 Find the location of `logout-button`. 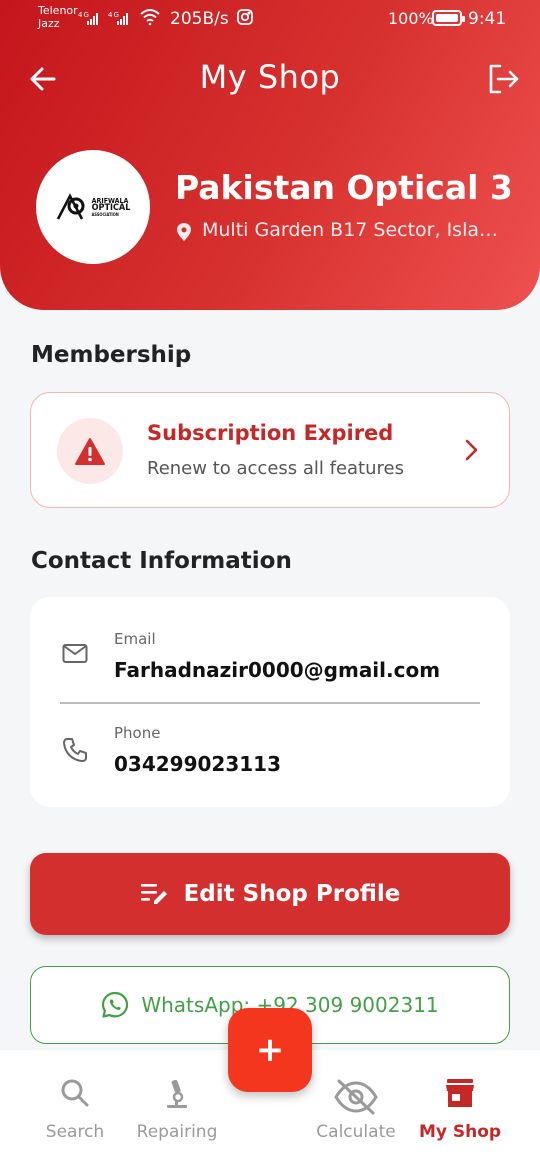

logout-button is located at coordinates (503, 79).